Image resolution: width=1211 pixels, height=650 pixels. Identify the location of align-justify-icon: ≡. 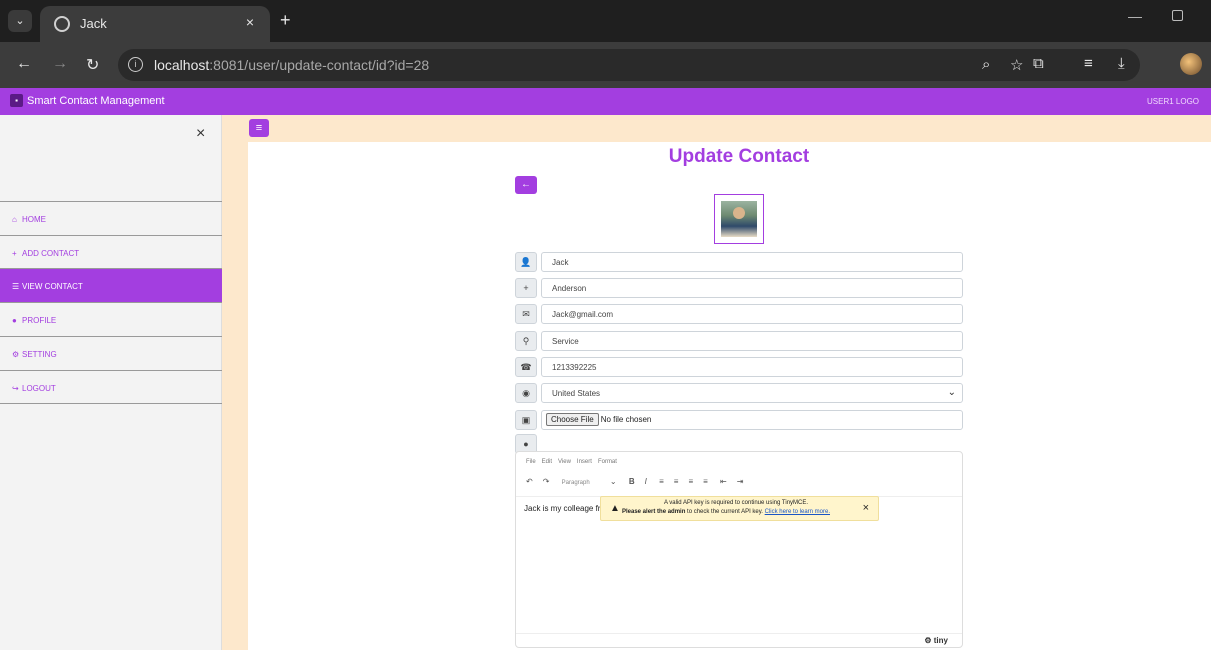
(705, 481).